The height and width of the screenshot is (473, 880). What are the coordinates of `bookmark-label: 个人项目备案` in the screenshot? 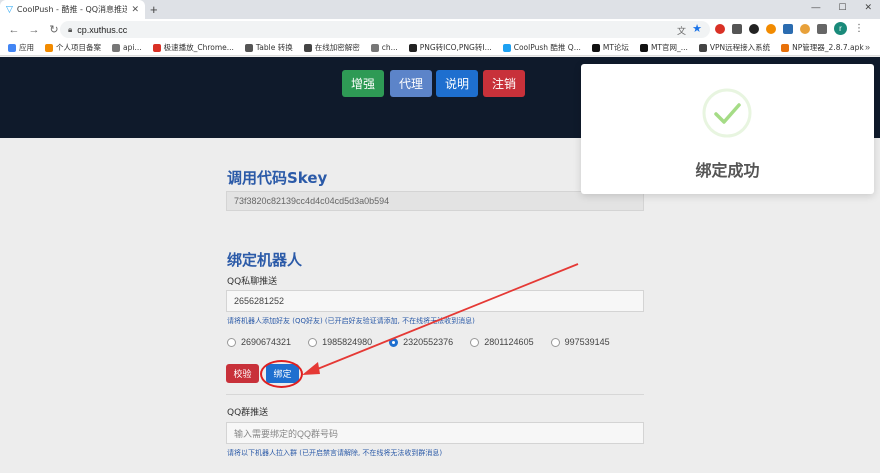 It's located at (78, 47).